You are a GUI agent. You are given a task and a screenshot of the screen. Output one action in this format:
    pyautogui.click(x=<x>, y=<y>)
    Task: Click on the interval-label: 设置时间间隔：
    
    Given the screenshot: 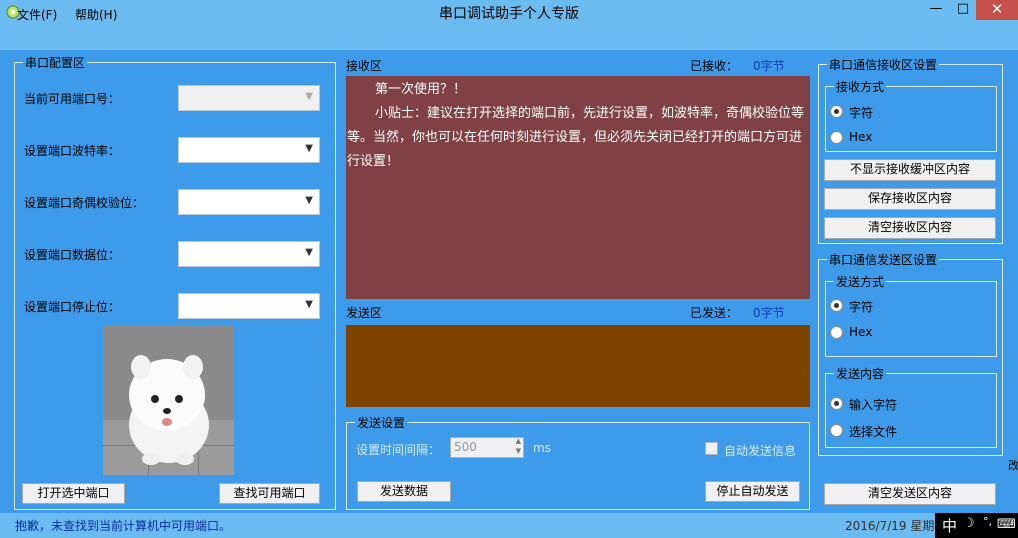 What is the action you would take?
    pyautogui.click(x=398, y=450)
    